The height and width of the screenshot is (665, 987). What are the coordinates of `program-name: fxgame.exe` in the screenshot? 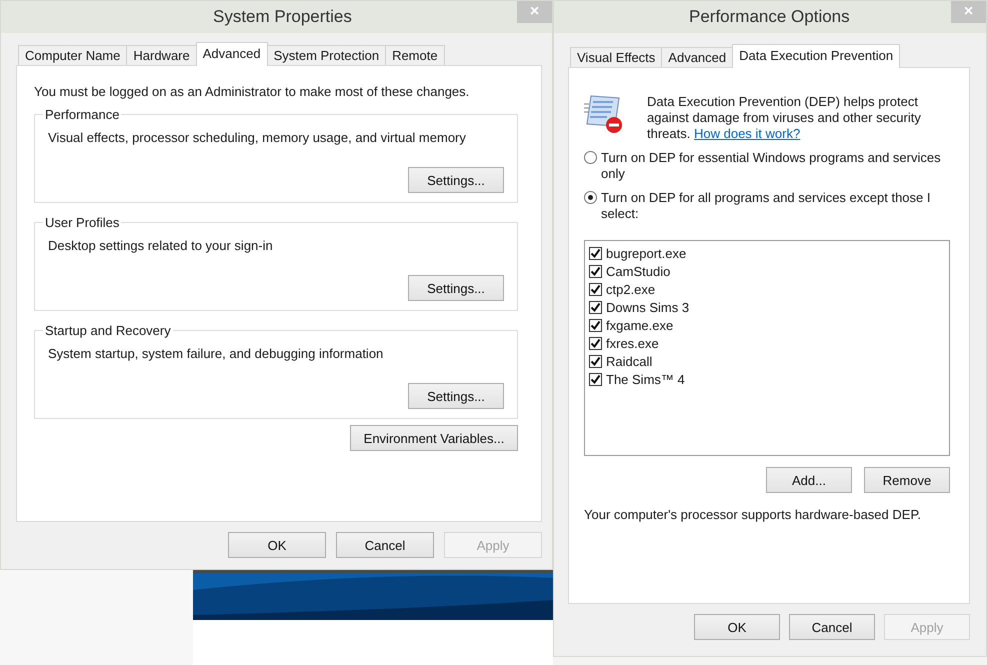 It's located at (640, 325).